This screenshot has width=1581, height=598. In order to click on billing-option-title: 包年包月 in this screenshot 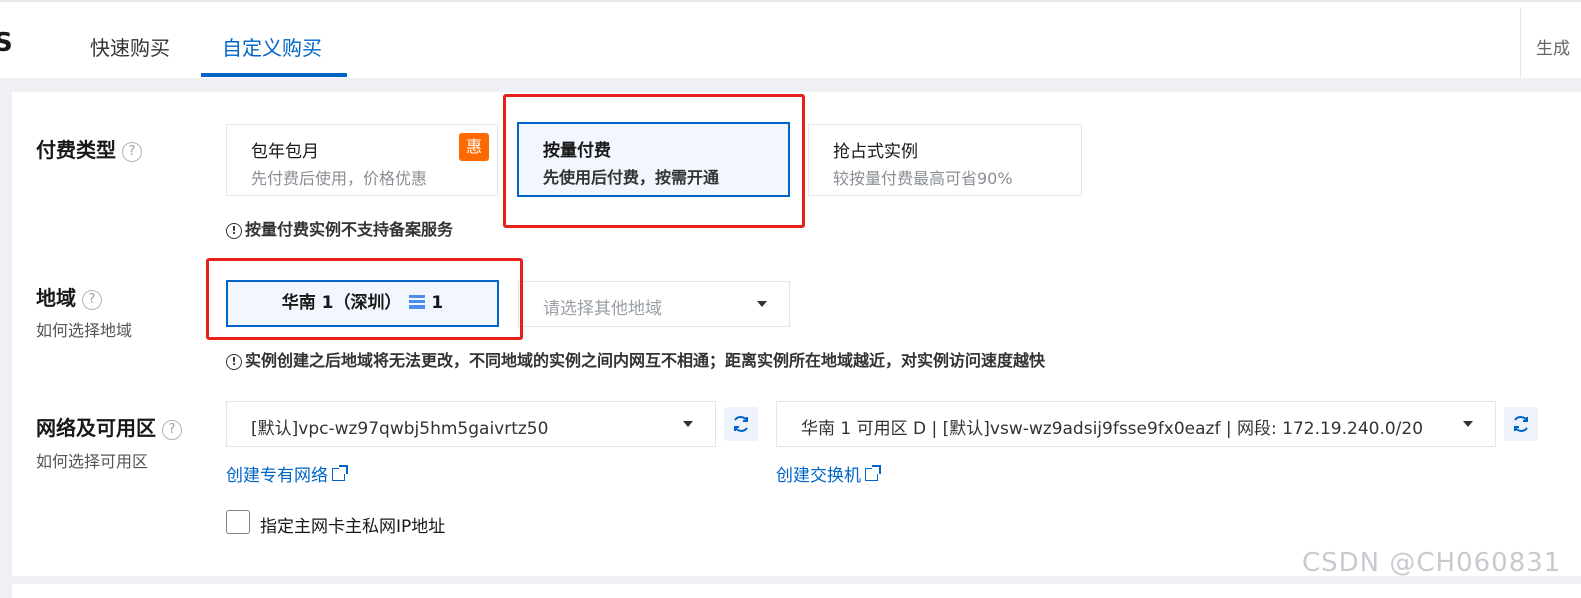, I will do `click(285, 152)`.